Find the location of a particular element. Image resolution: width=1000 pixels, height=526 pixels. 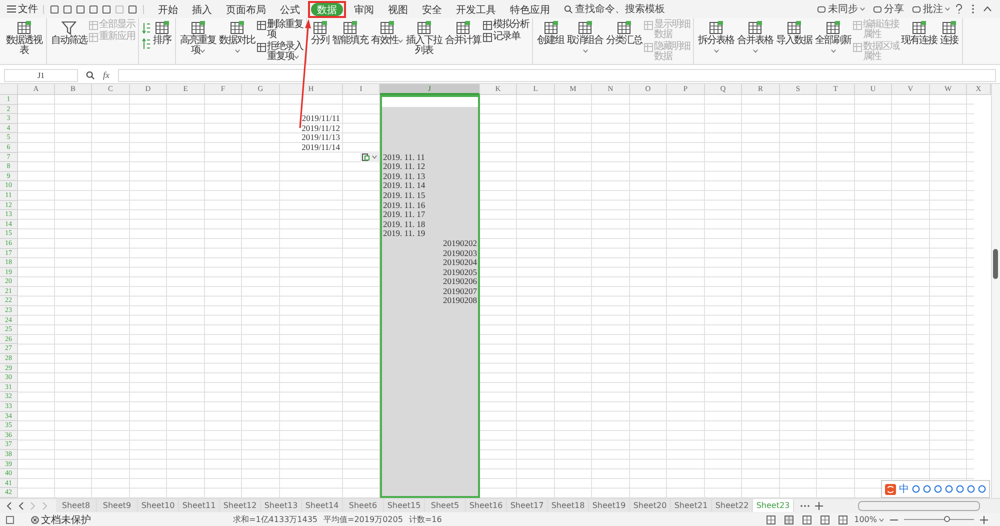

sheet-tab: Sheet11 is located at coordinates (199, 505).